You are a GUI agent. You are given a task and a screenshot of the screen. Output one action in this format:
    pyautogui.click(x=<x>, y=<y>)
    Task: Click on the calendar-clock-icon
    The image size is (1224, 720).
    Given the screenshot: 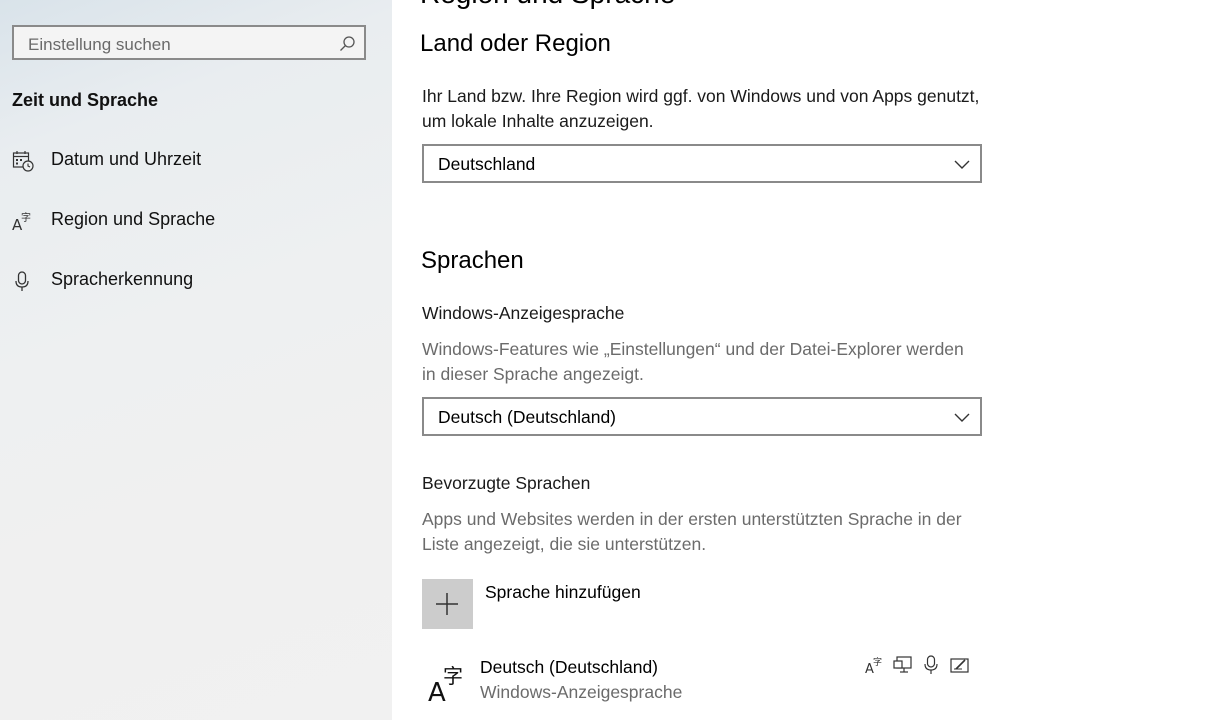 What is the action you would take?
    pyautogui.click(x=23, y=161)
    